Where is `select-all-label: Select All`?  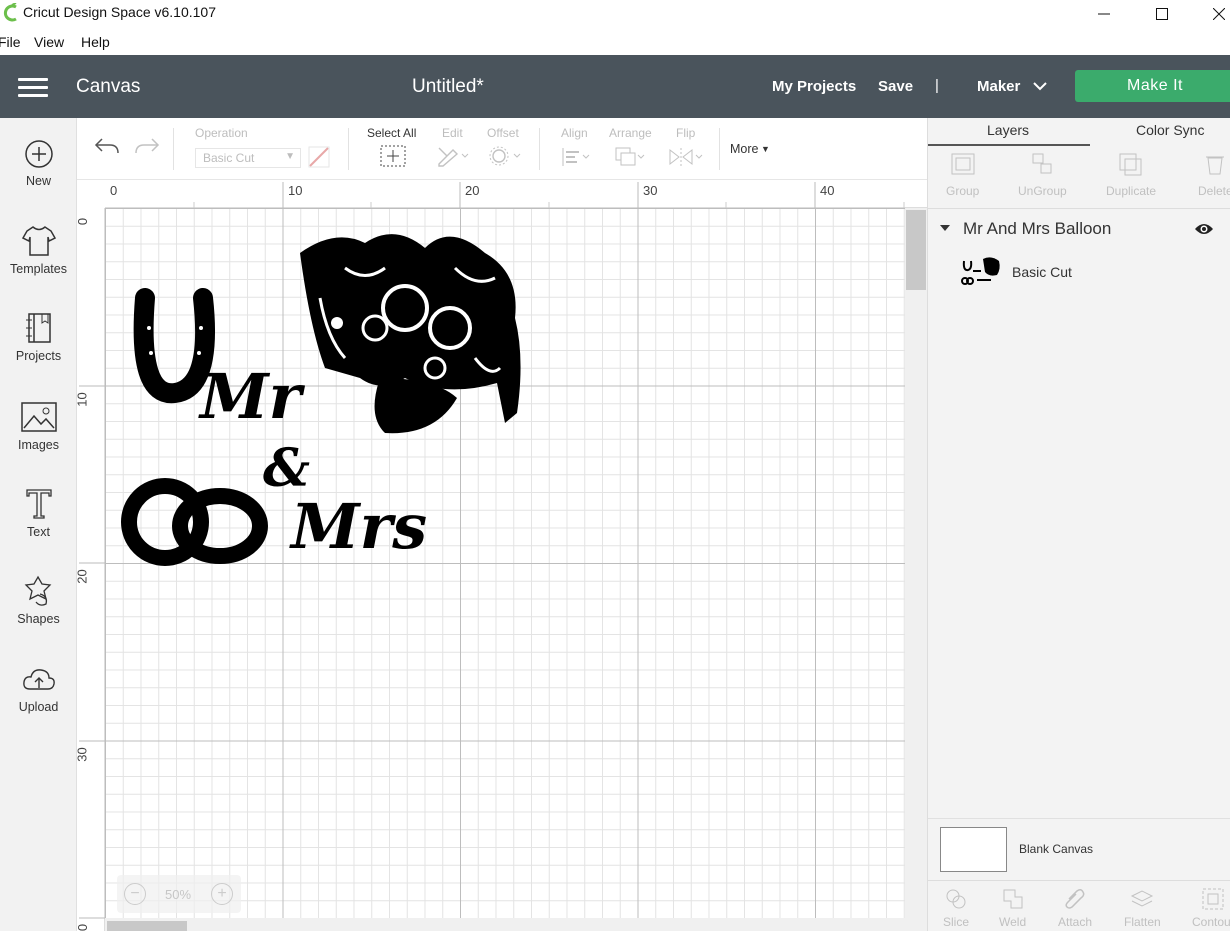 select-all-label: Select All is located at coordinates (391, 133).